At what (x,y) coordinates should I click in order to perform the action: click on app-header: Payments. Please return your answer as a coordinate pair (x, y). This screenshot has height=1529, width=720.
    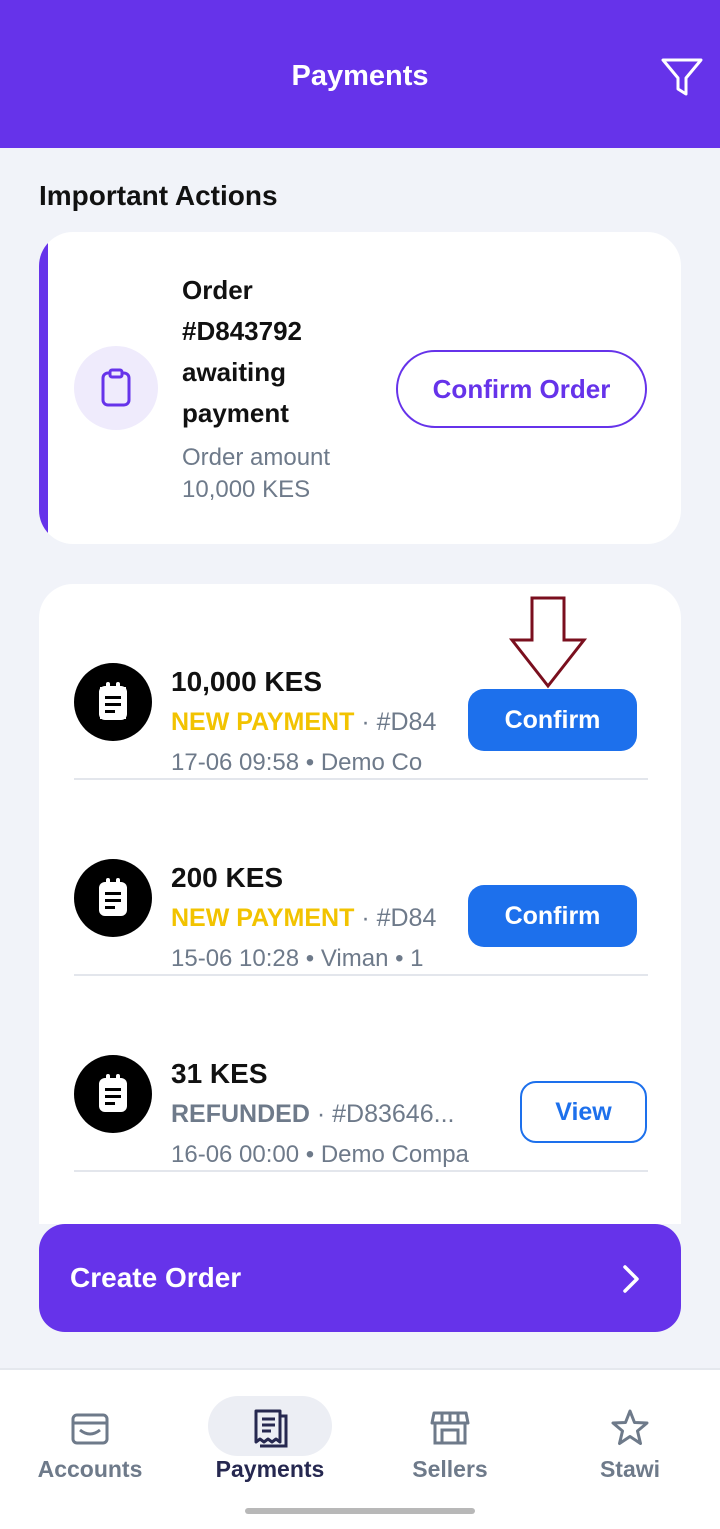
    Looking at the image, I should click on (360, 74).